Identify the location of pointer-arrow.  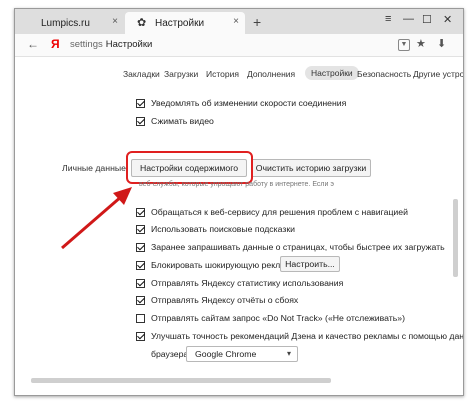
(96, 218).